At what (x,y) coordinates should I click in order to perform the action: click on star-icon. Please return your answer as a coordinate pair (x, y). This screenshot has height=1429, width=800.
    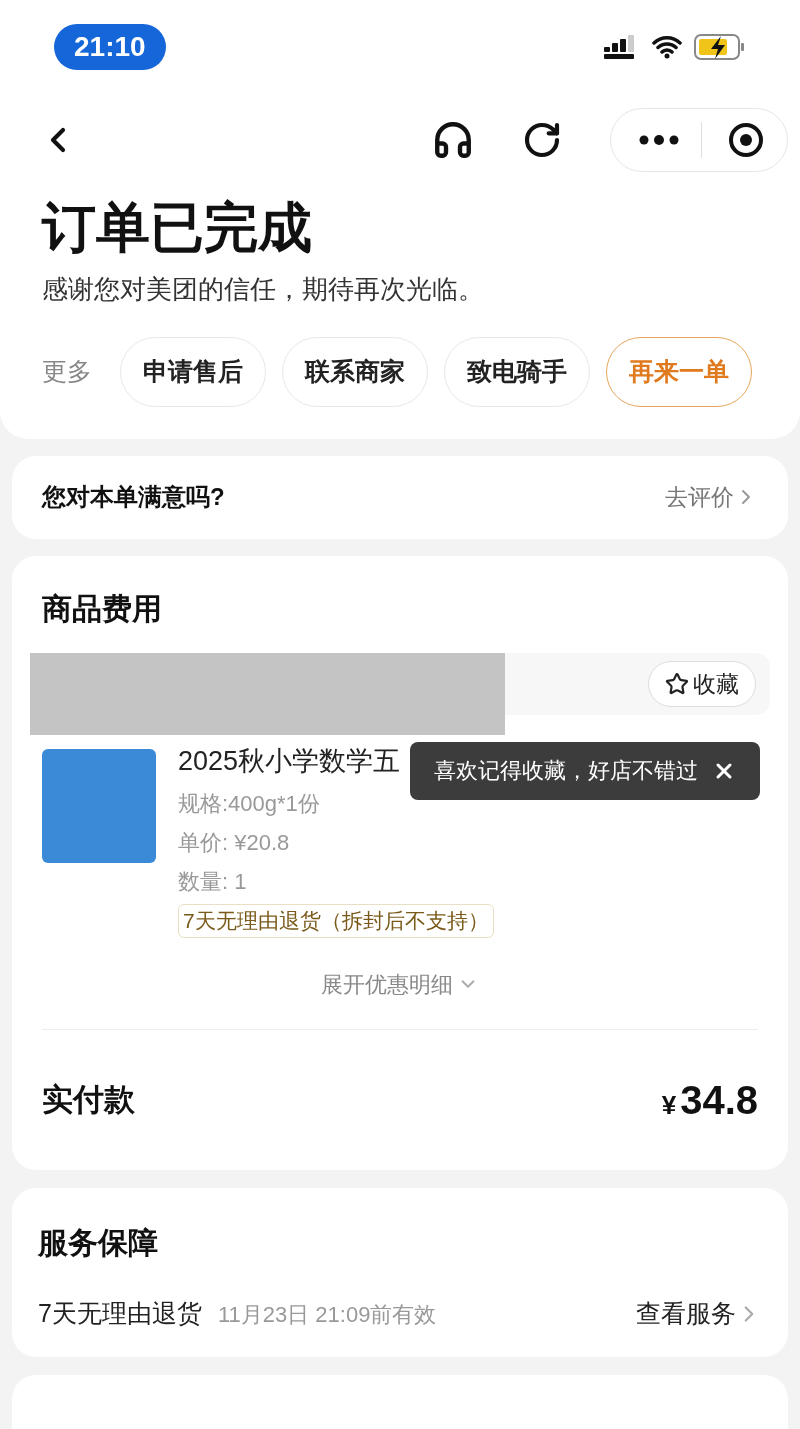
    Looking at the image, I should click on (677, 683).